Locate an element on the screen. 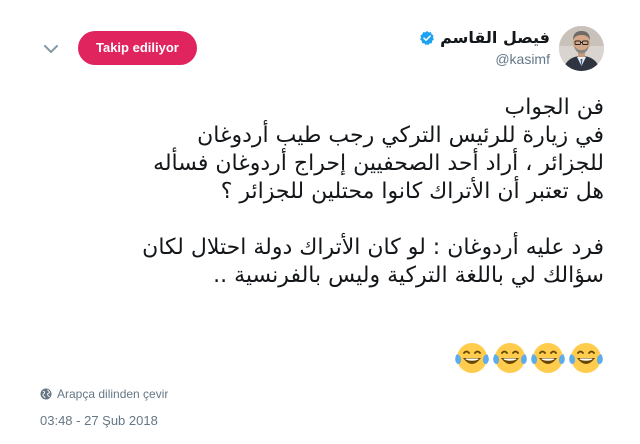 The height and width of the screenshot is (444, 640). tweet-text-line: في زيارة للرئيس التركي رجب طيب أردوغان is located at coordinates (400, 135).